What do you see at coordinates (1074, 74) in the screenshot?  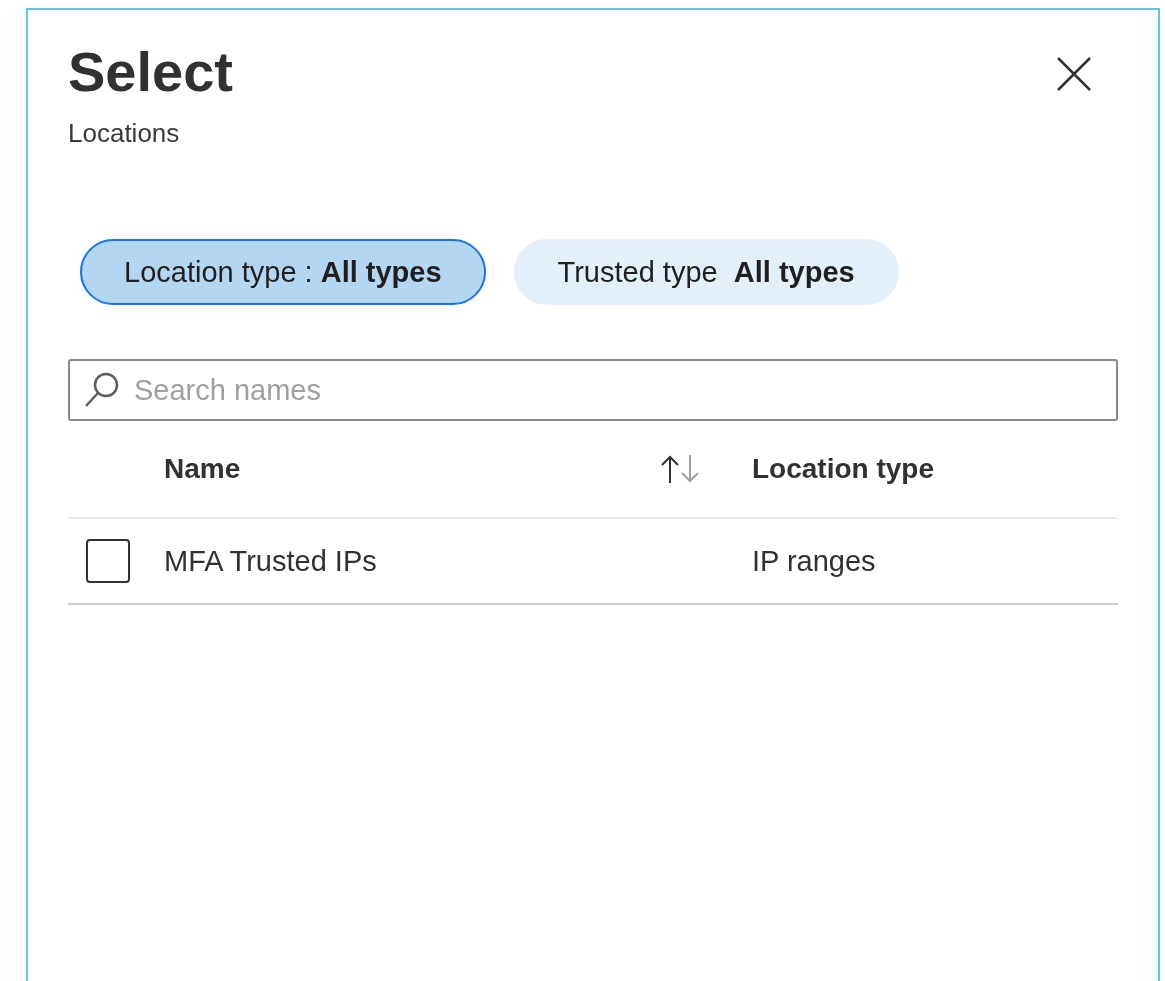 I see `close-icon` at bounding box center [1074, 74].